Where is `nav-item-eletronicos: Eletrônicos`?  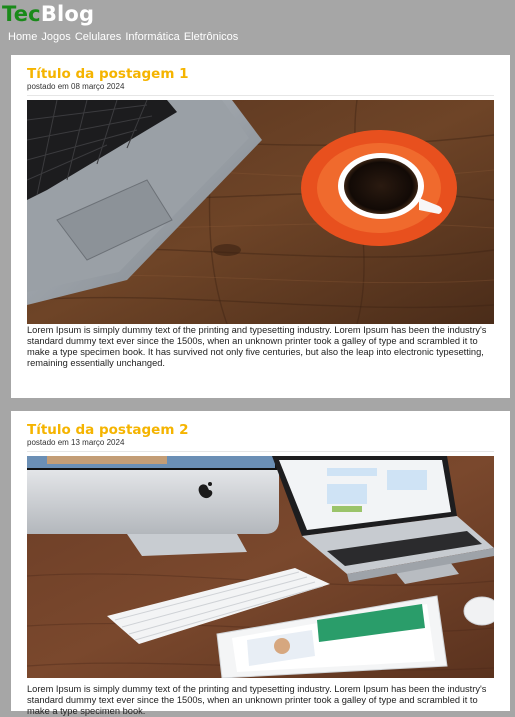 nav-item-eletronicos: Eletrônicos is located at coordinates (211, 37).